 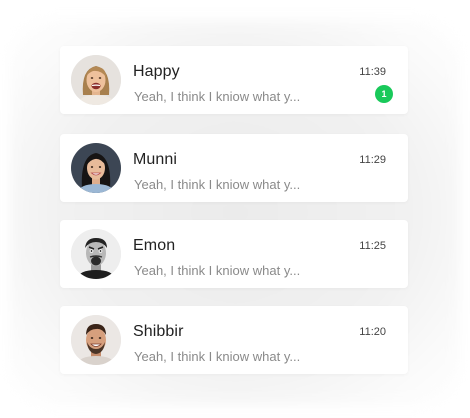 What do you see at coordinates (158, 331) in the screenshot?
I see `contact-name: Shibbir` at bounding box center [158, 331].